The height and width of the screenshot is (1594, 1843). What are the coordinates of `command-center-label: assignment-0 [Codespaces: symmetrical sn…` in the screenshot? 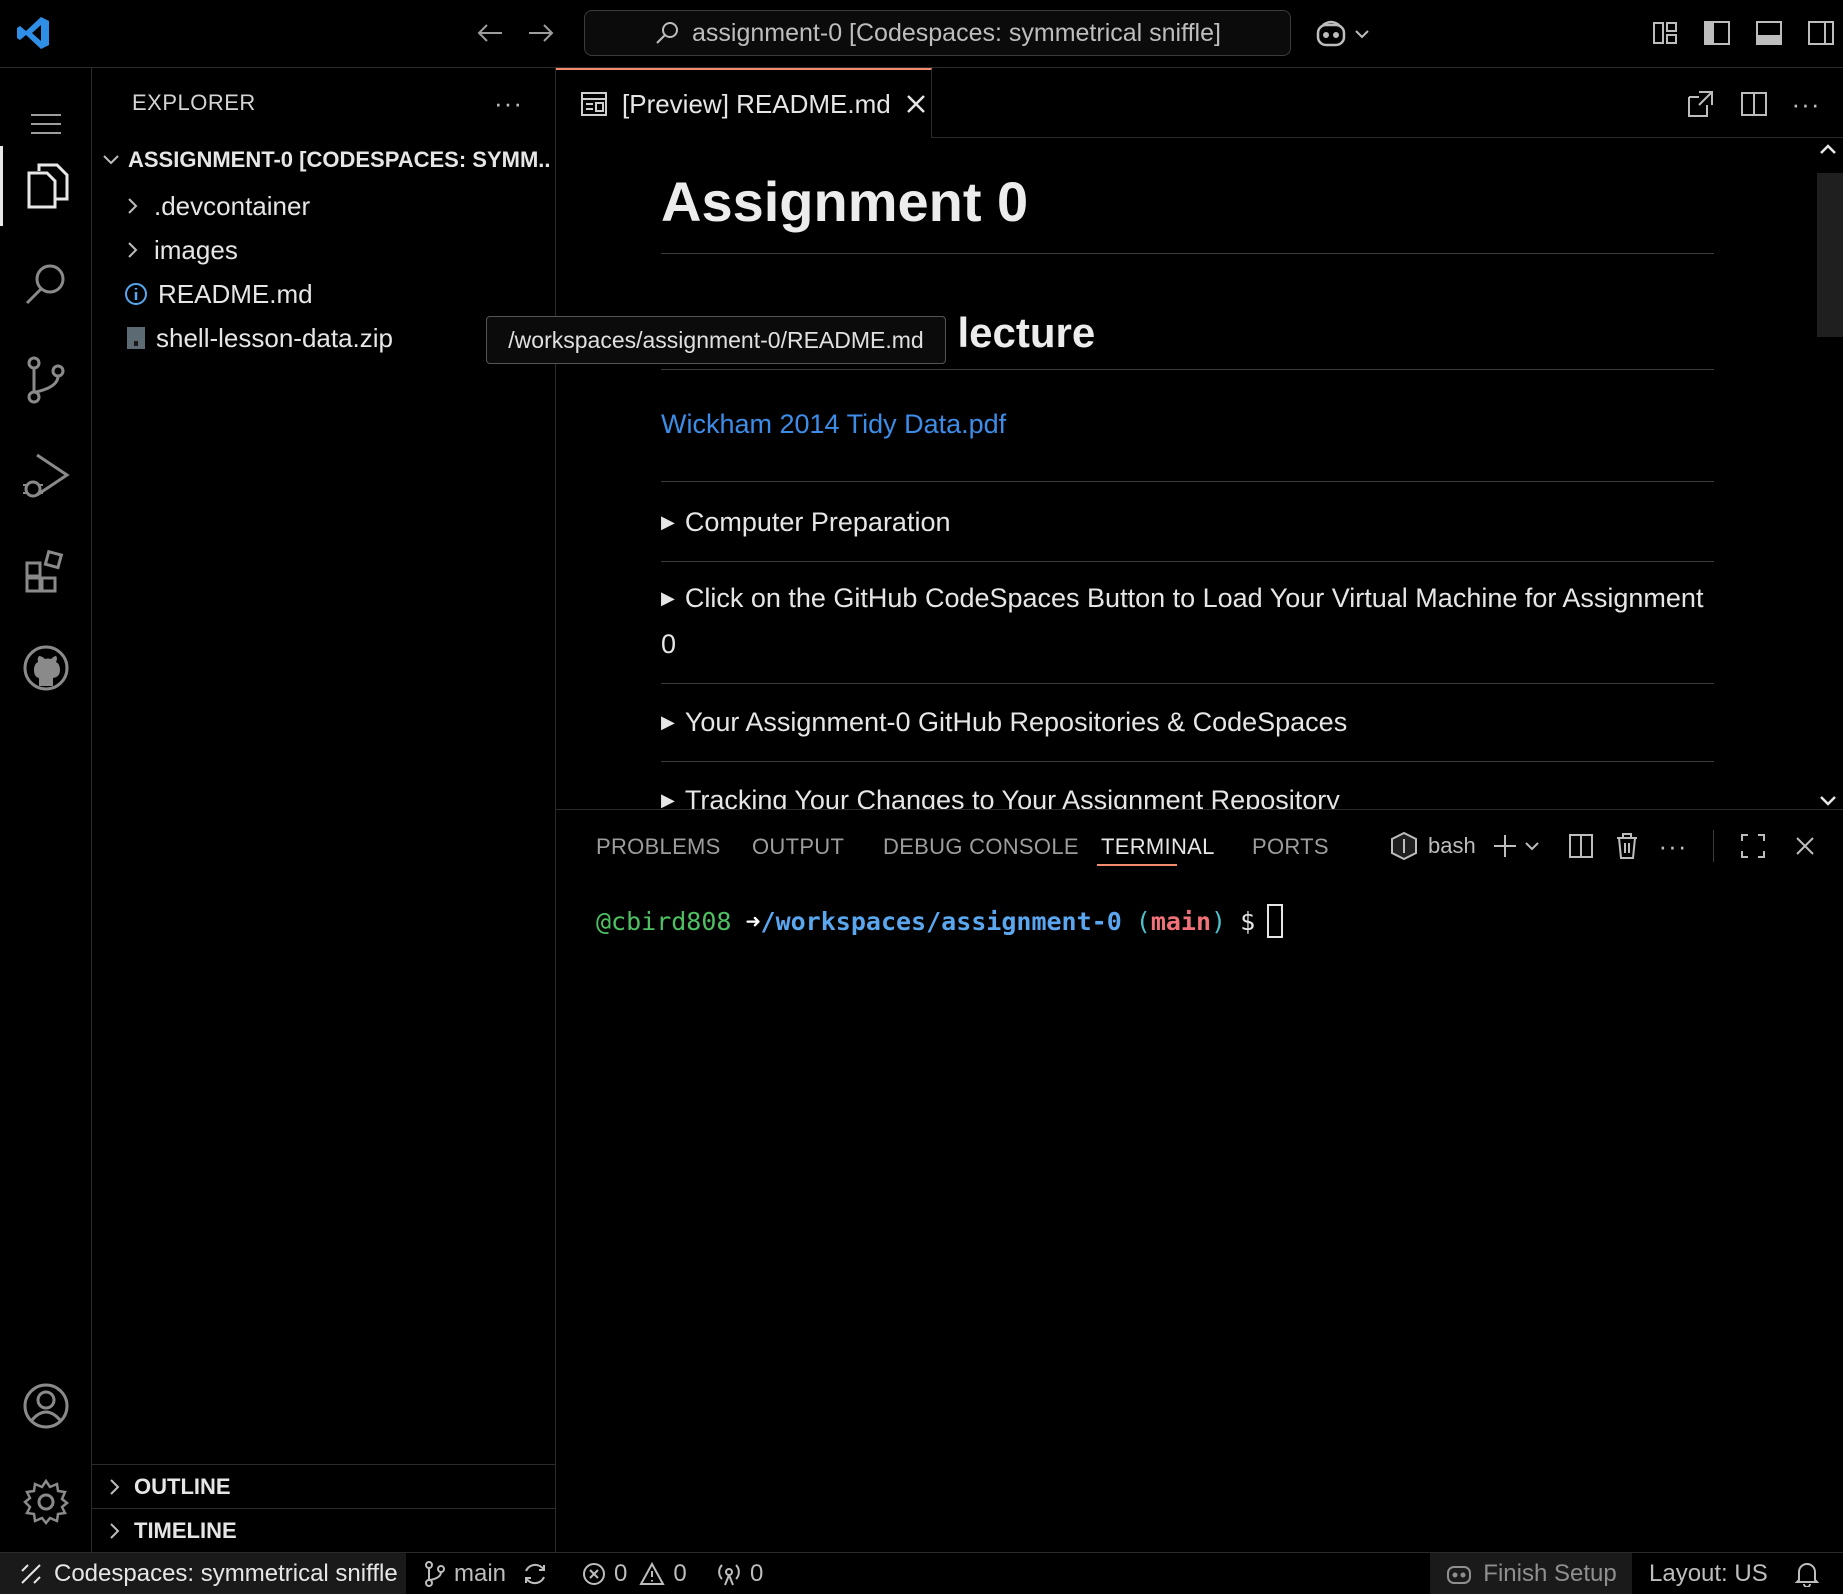 It's located at (956, 32).